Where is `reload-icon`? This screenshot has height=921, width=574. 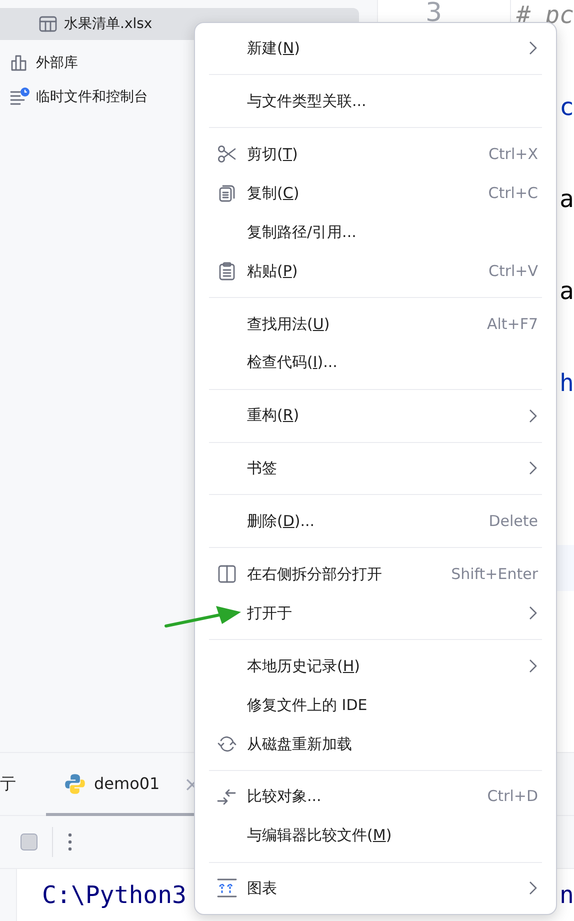
reload-icon is located at coordinates (227, 744).